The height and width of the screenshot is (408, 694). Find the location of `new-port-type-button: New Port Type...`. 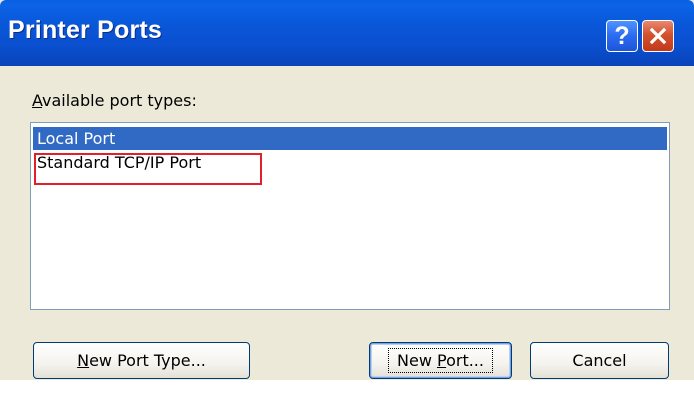

new-port-type-button: New Port Type... is located at coordinates (141, 360).